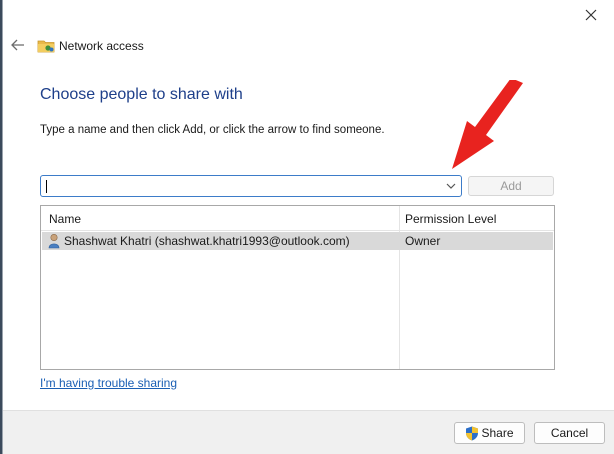  Describe the element at coordinates (511, 186) in the screenshot. I see `add-button: Add` at that location.